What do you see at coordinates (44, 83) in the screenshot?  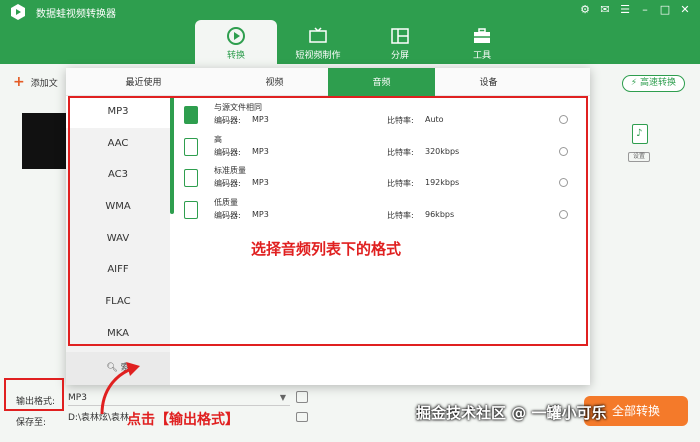 I see `add-file-label: 添加文` at bounding box center [44, 83].